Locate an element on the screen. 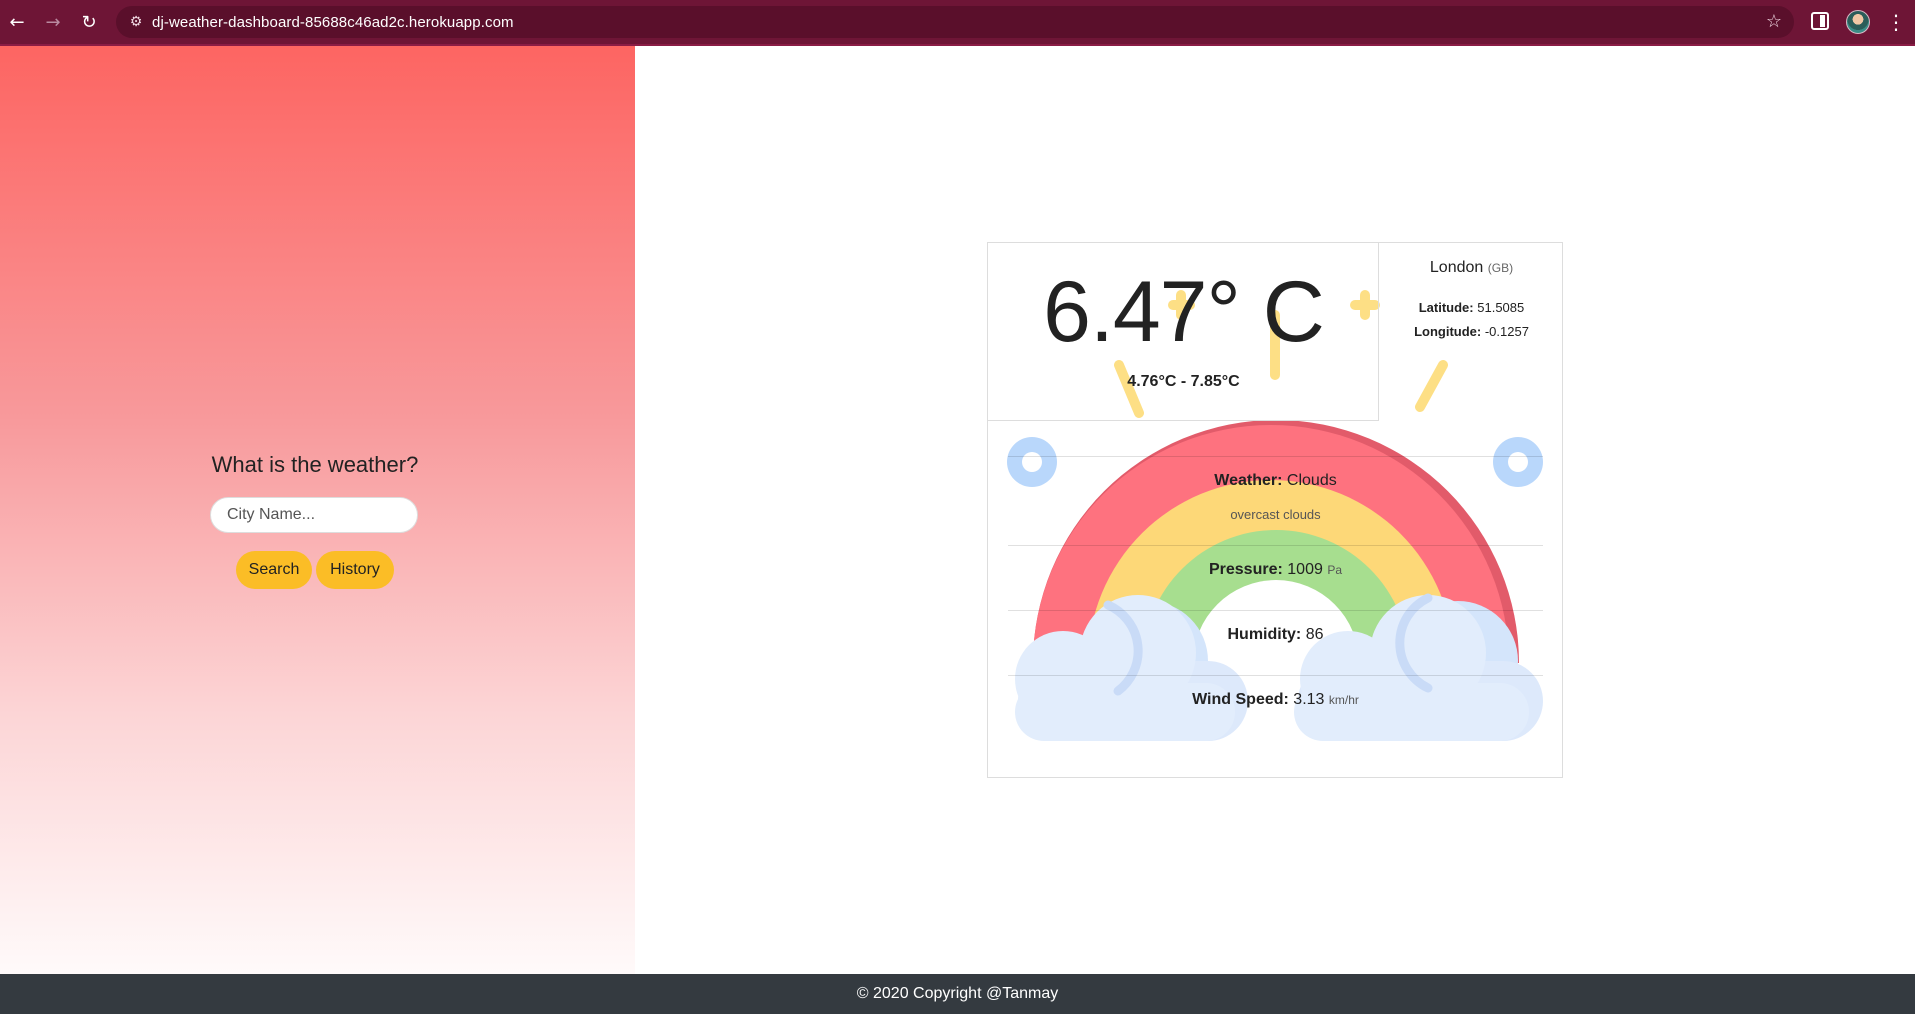 This screenshot has height=1014, width=1915. pressure-row: Pressure: 1009 Pa is located at coordinates (1275, 570).